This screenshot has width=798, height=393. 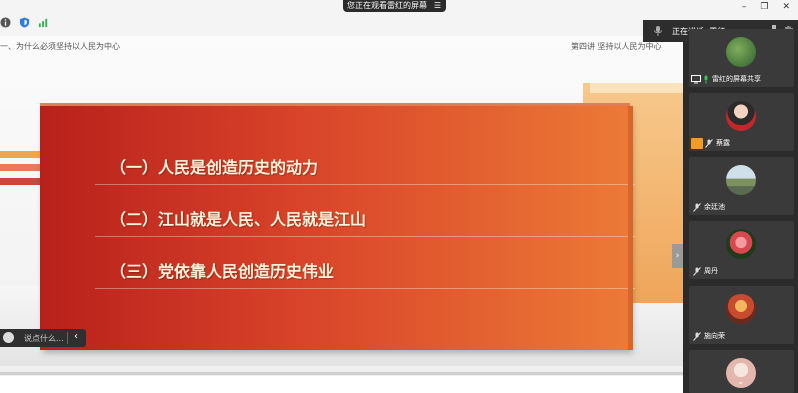 What do you see at coordinates (714, 336) in the screenshot?
I see `participant-name: 施向荣` at bounding box center [714, 336].